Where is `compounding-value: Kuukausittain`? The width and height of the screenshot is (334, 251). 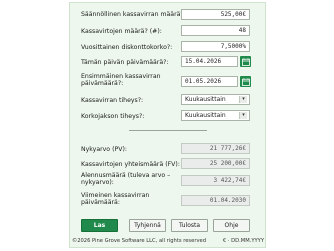 compounding-value: Kuukausittain is located at coordinates (205, 115).